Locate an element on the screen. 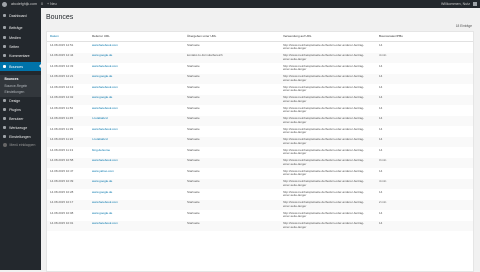  cell-rate: 3 min is located at coordinates (383, 160).